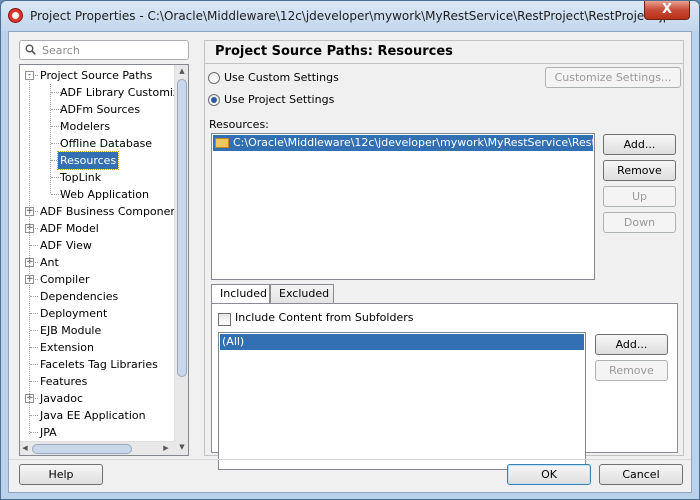 This screenshot has height=500, width=700. What do you see at coordinates (69, 228) in the screenshot?
I see `tree-item-label: ADF Model` at bounding box center [69, 228].